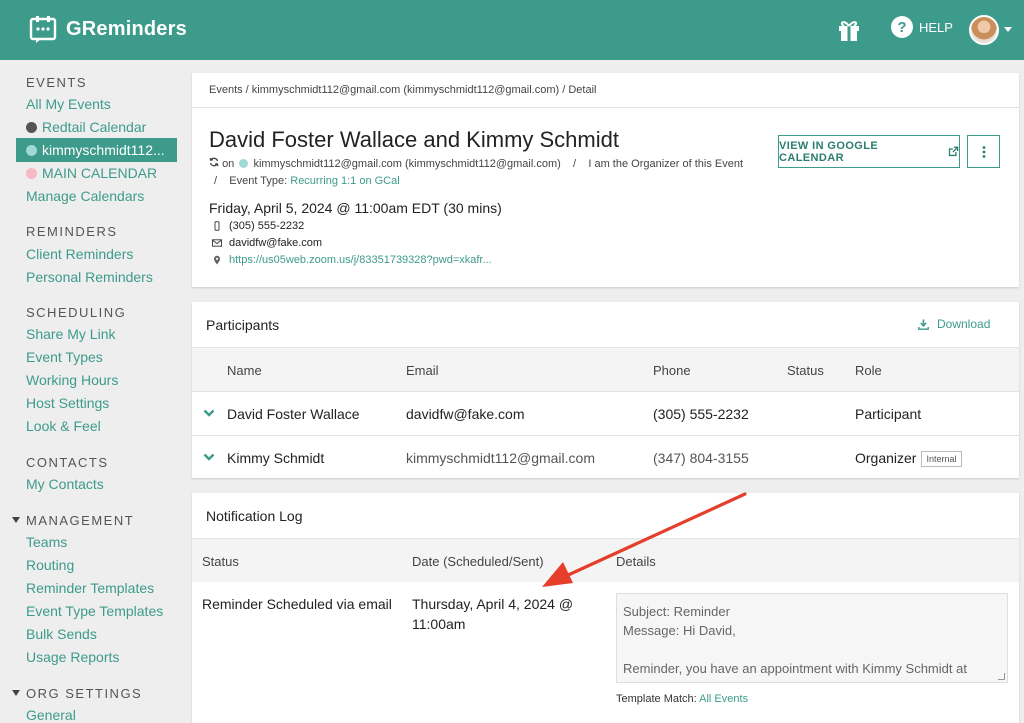 This screenshot has width=1024, height=723. I want to click on app-logo: GReminders, so click(107, 29).